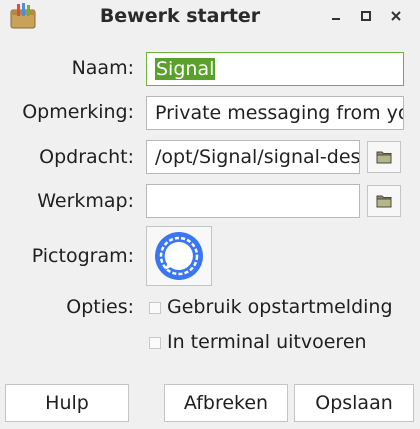  I want to click on options-label: Opties:, so click(100, 307).